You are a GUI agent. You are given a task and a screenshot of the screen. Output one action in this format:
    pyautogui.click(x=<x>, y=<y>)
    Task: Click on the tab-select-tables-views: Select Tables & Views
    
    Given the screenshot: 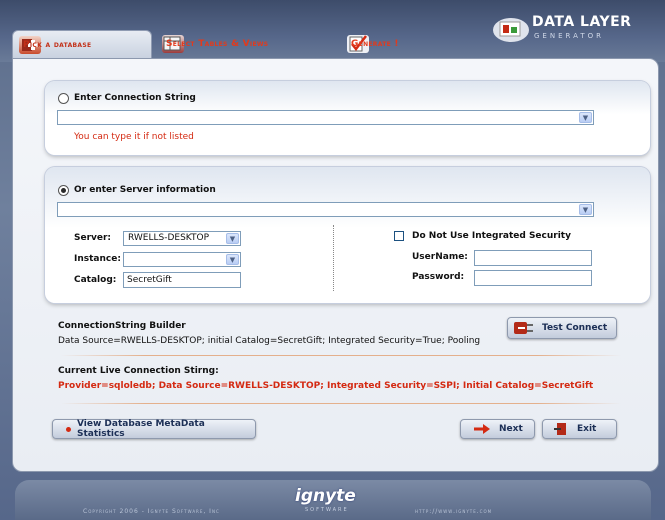 What is the action you would take?
    pyautogui.click(x=249, y=44)
    